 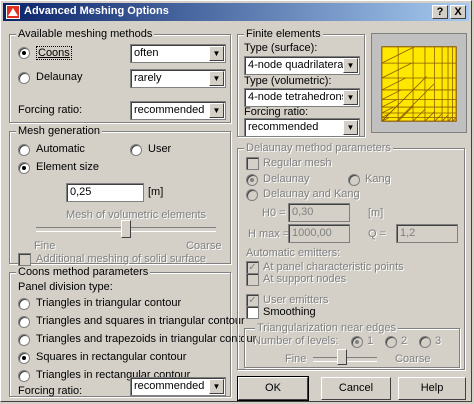 I want to click on level-2-radio, so click(x=391, y=342).